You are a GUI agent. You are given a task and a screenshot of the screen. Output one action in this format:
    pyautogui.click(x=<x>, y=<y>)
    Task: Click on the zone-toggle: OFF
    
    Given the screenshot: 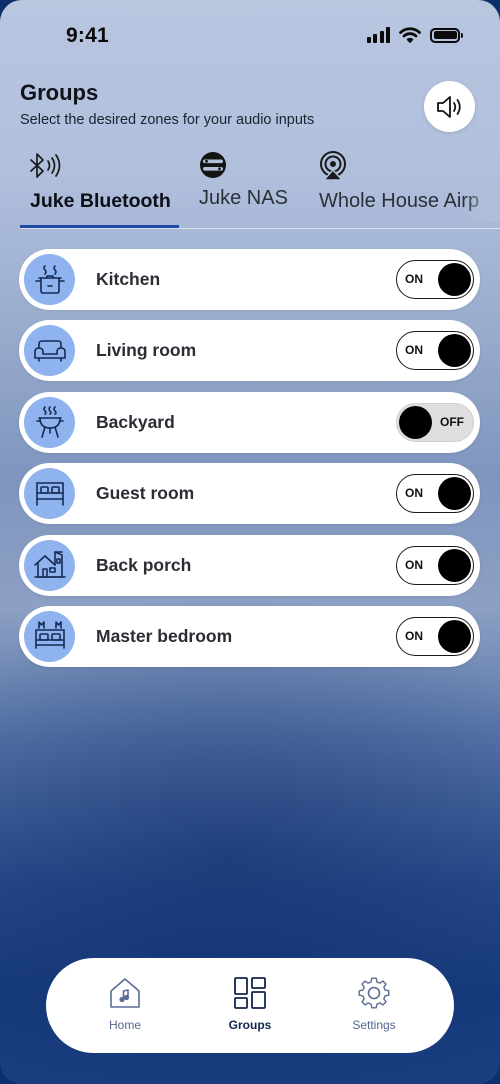 What is the action you would take?
    pyautogui.click(x=435, y=422)
    